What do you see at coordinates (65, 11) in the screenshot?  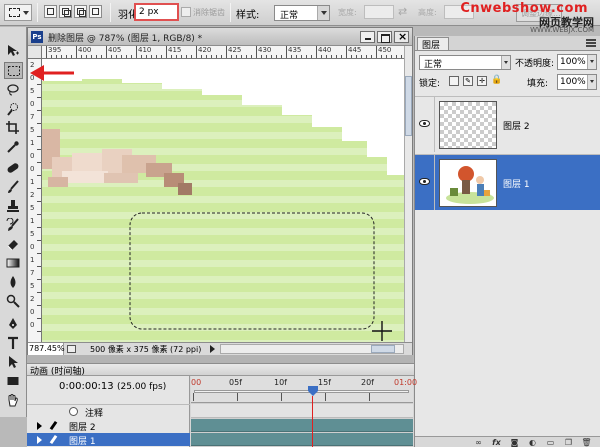 I see `add-to-selection-button` at bounding box center [65, 11].